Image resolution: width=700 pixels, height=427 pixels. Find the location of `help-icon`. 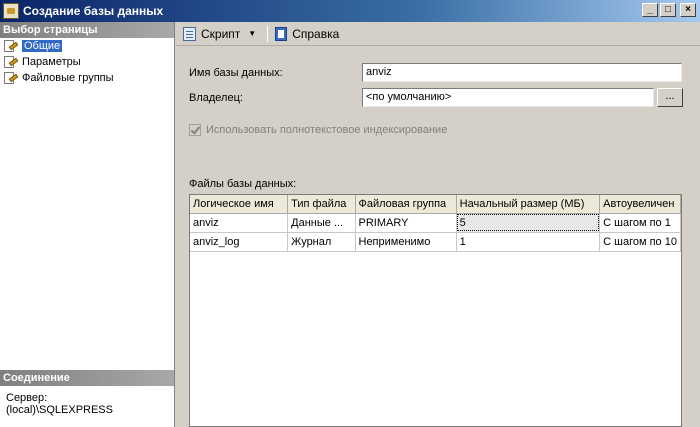

help-icon is located at coordinates (281, 34).